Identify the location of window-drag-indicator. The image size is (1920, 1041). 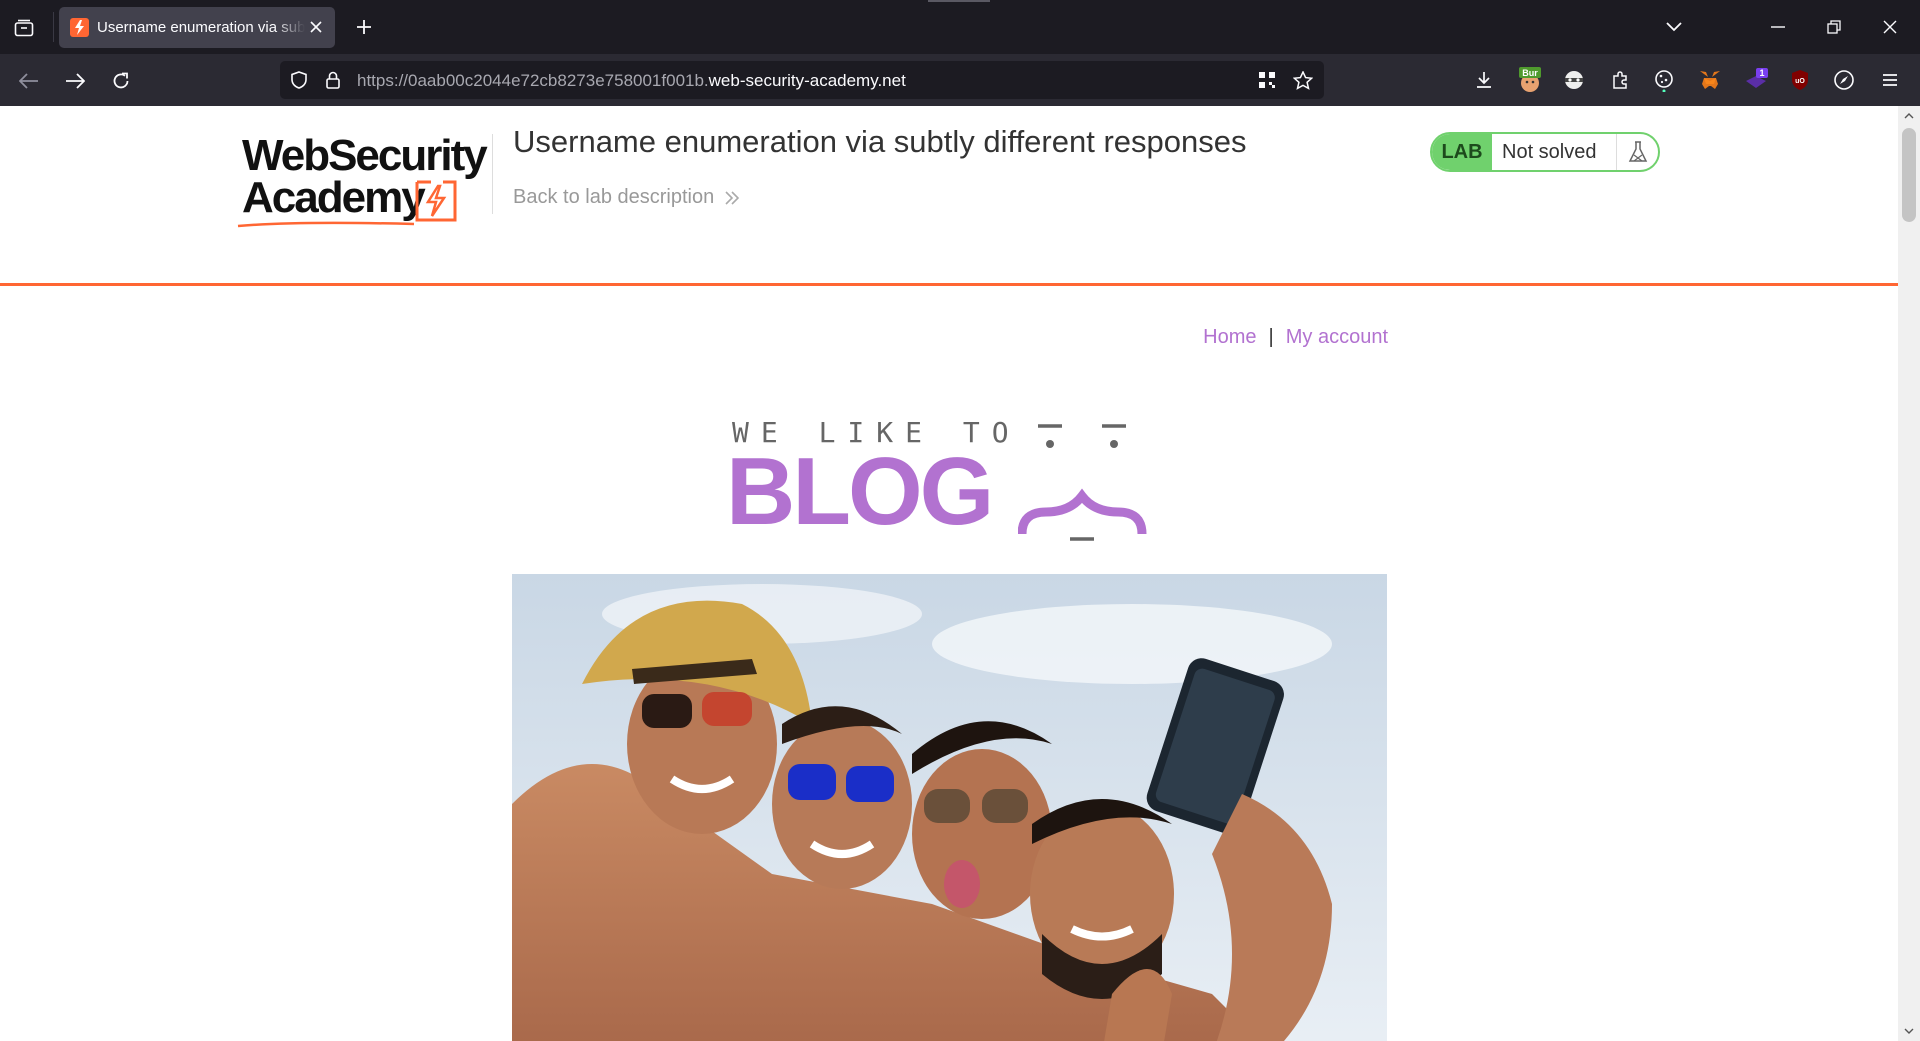
(959, 1).